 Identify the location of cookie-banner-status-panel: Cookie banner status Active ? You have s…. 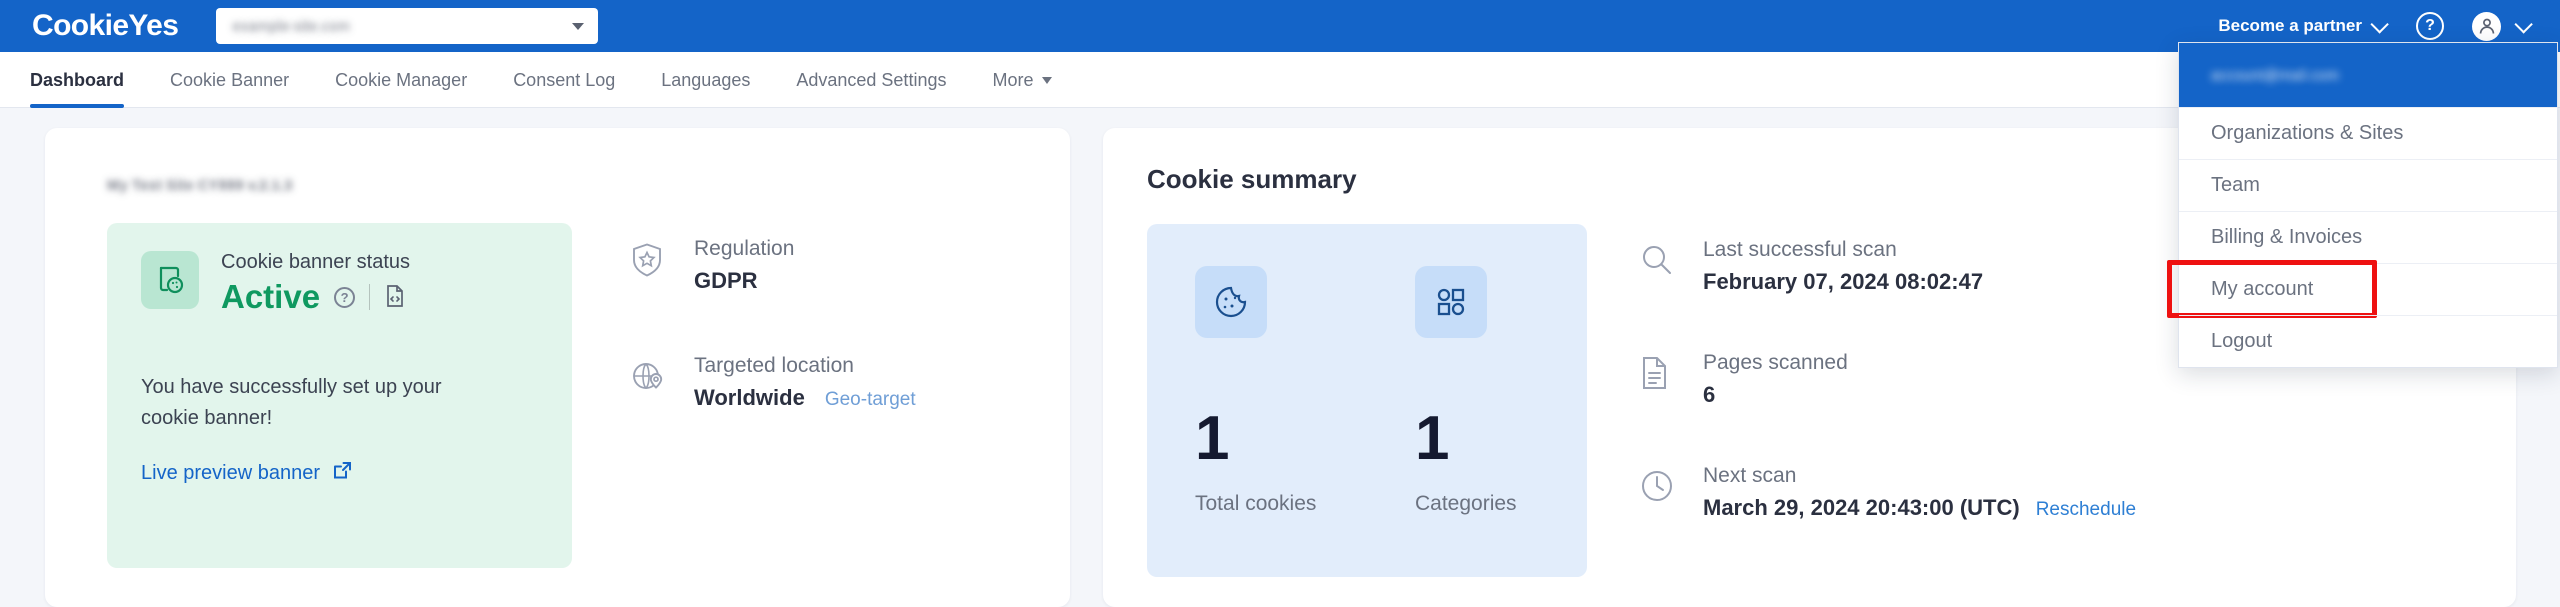
(339, 395).